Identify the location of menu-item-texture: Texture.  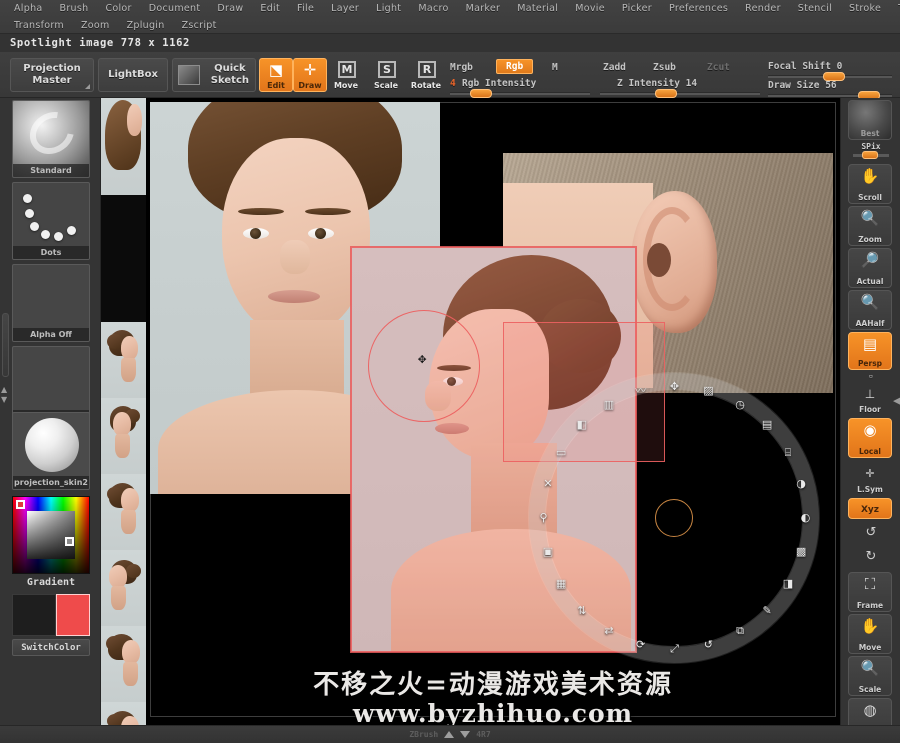
(895, 8).